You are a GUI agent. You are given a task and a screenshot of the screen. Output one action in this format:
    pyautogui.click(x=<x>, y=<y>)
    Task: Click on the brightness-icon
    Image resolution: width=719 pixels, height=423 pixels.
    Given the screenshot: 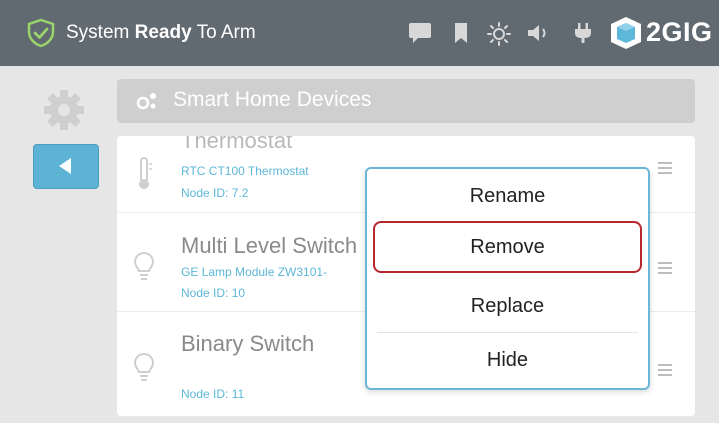 What is the action you would take?
    pyautogui.click(x=499, y=34)
    